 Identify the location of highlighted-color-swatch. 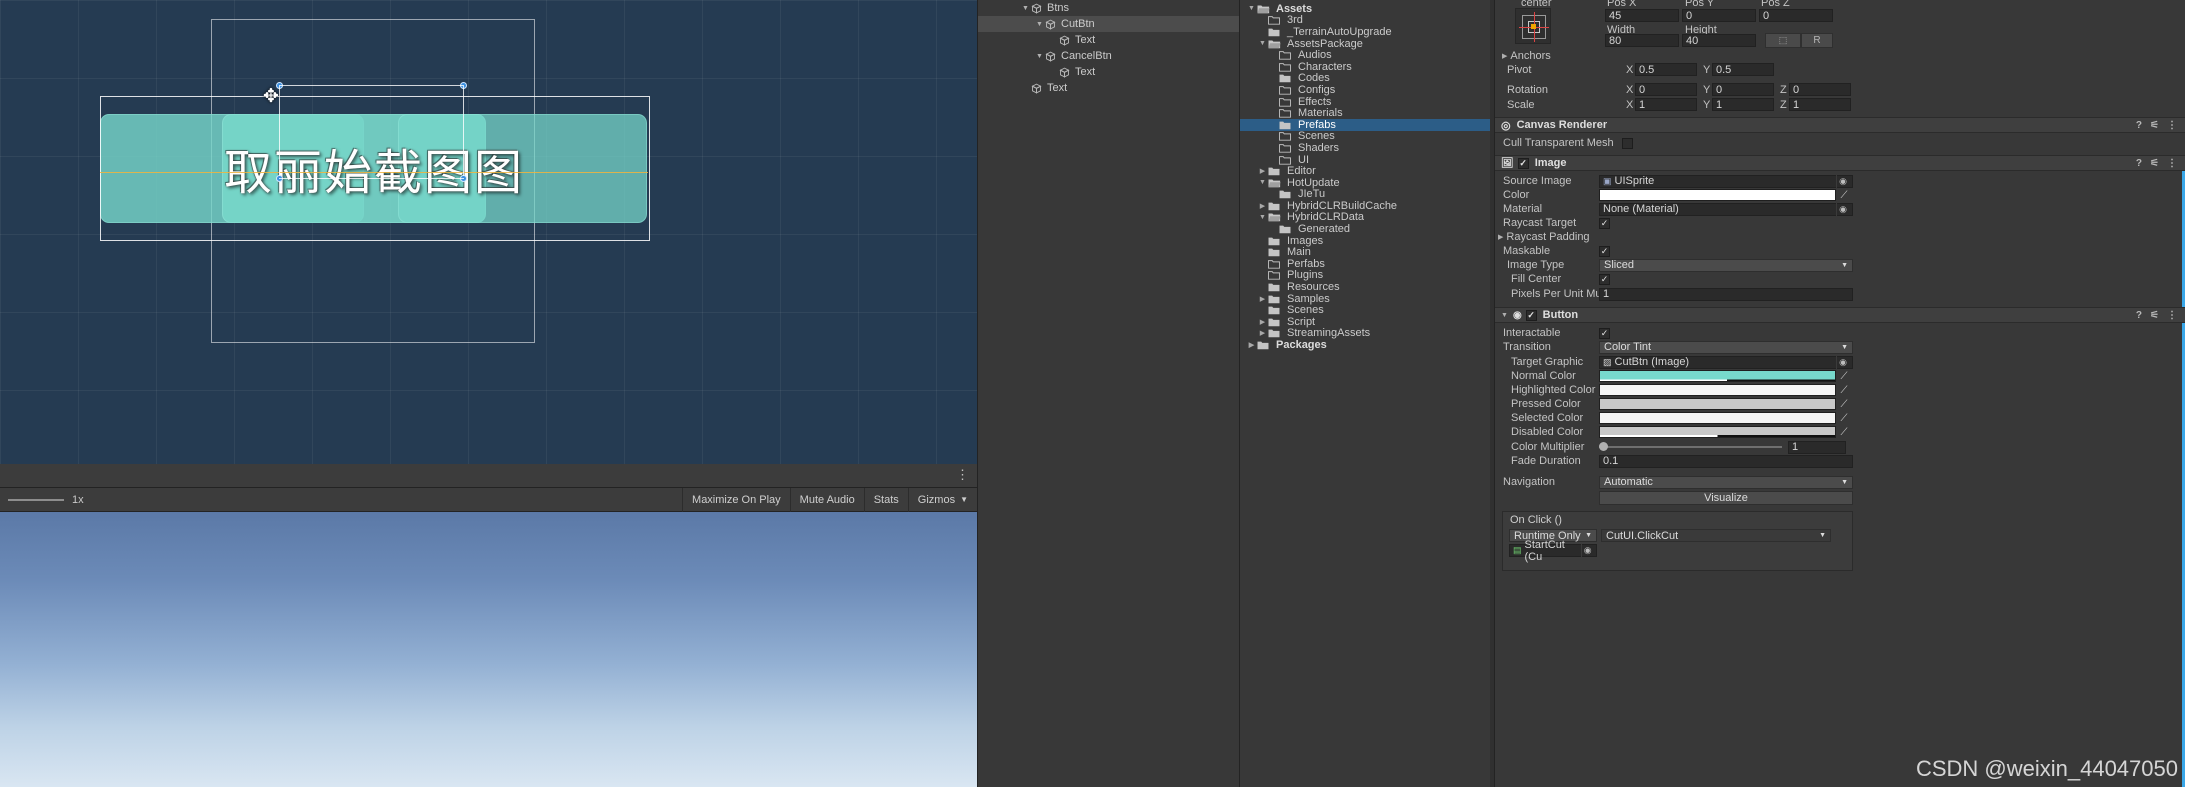
(1717, 390).